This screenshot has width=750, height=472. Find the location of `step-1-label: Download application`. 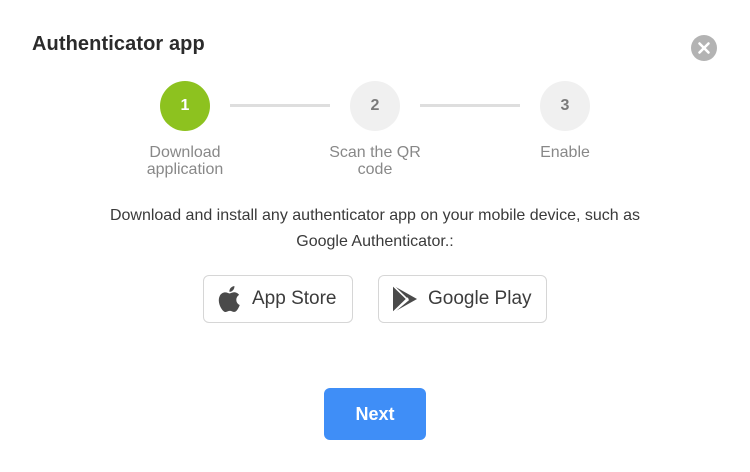

step-1-label: Download application is located at coordinates (185, 161).